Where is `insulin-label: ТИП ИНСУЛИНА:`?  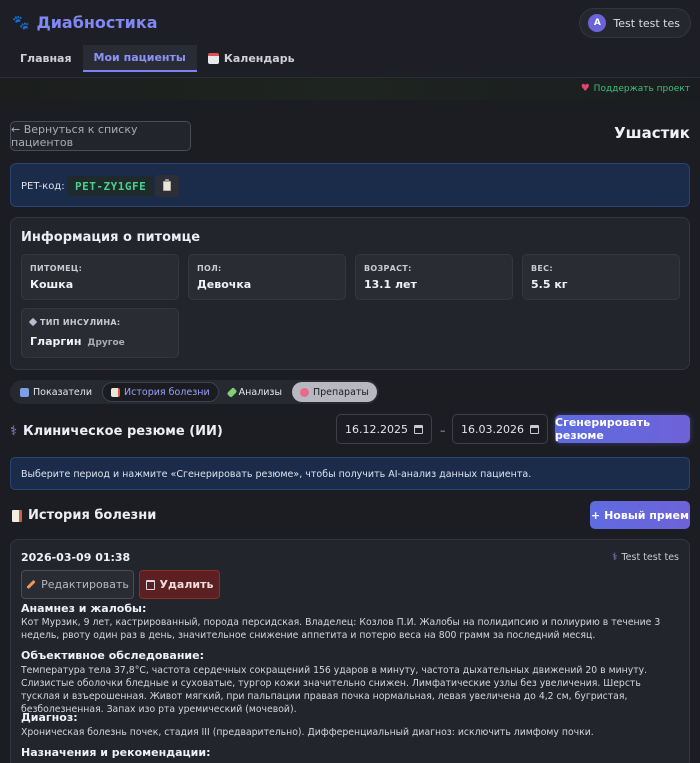
insulin-label: ТИП ИНСУЛИНА: is located at coordinates (80, 322).